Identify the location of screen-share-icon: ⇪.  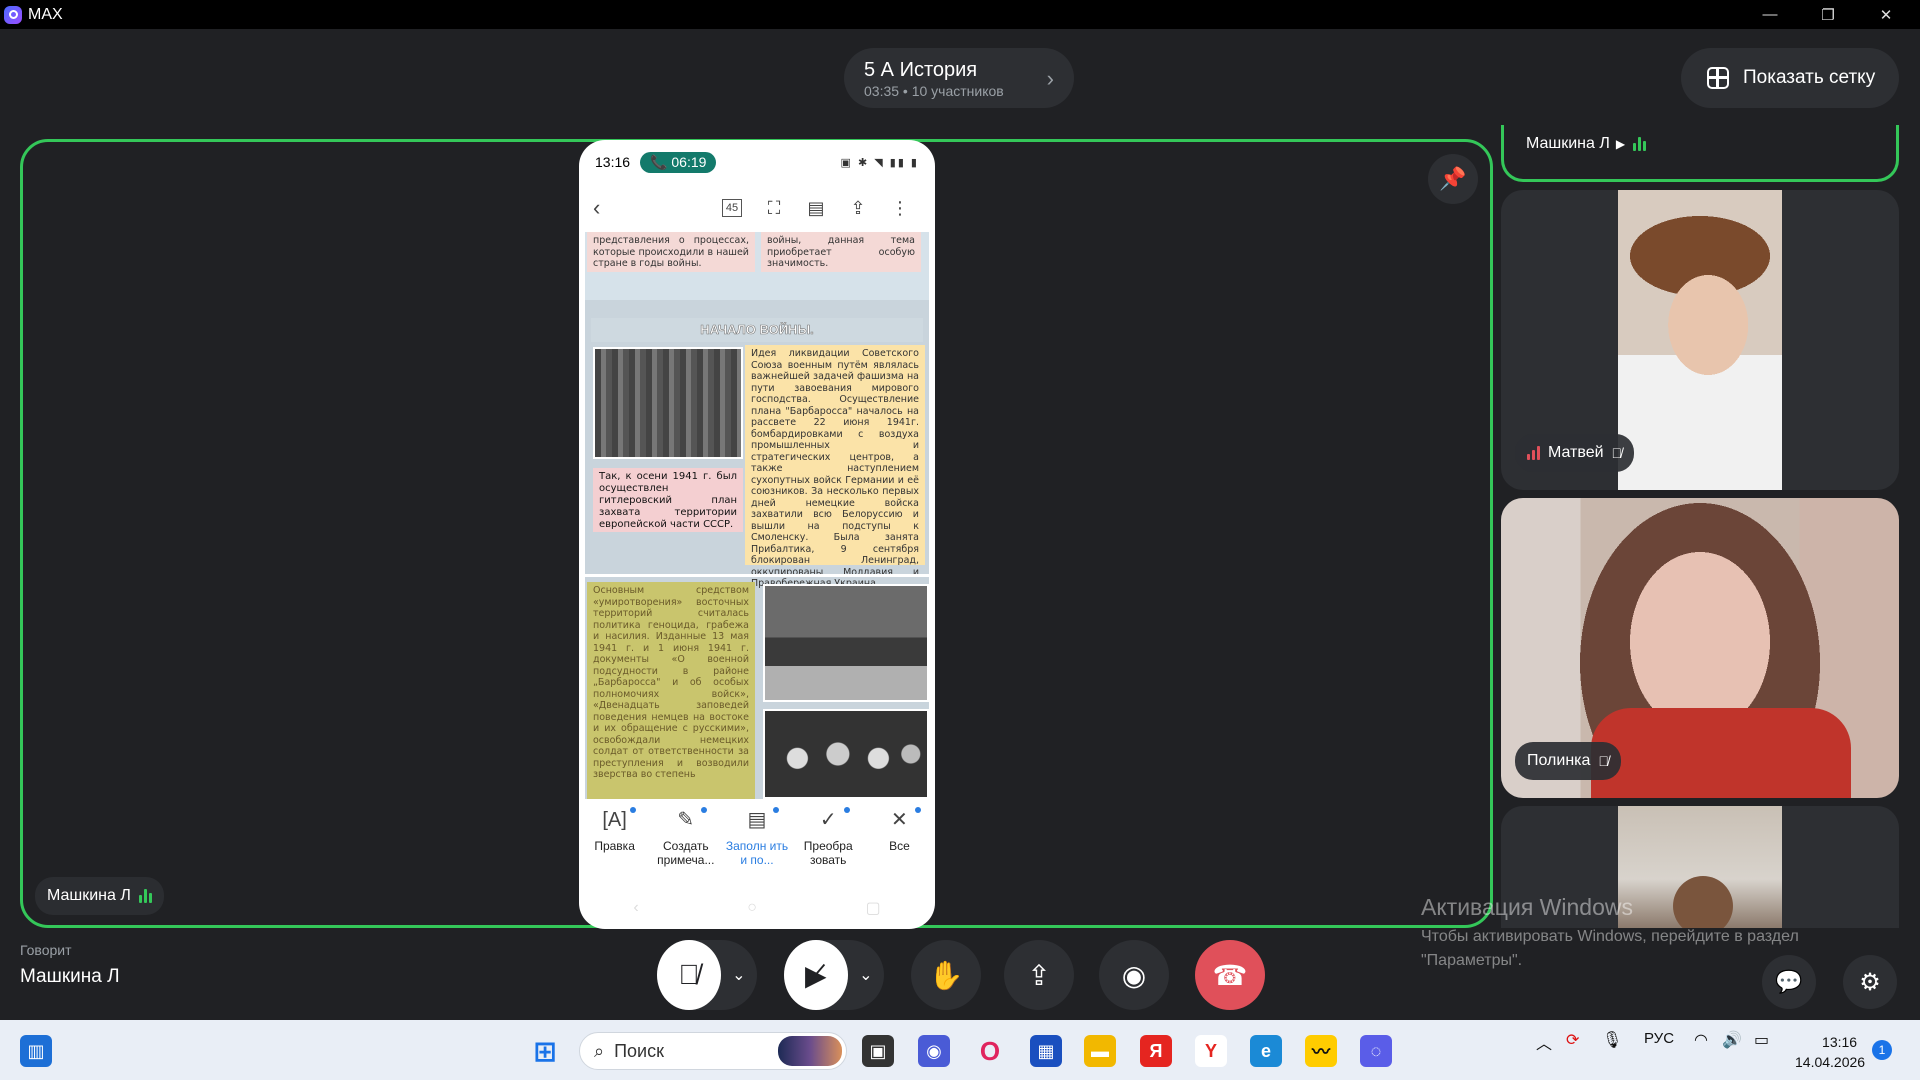
(1039, 975).